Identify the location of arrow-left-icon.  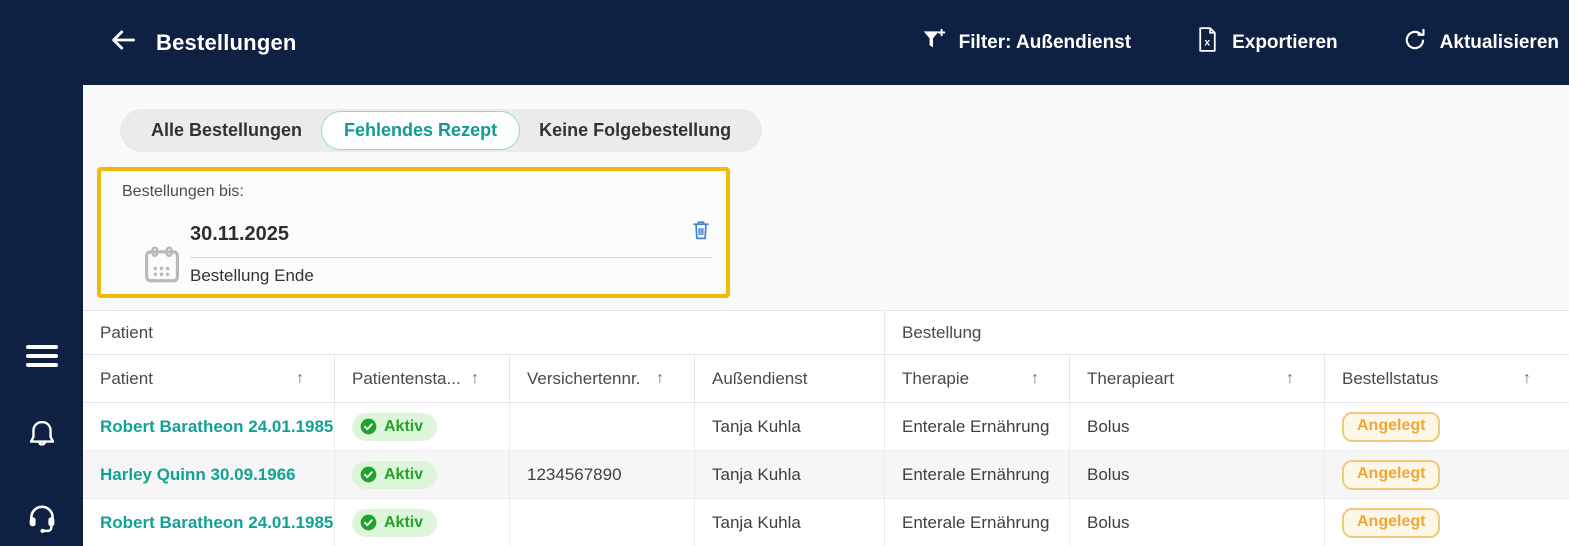
(123, 42).